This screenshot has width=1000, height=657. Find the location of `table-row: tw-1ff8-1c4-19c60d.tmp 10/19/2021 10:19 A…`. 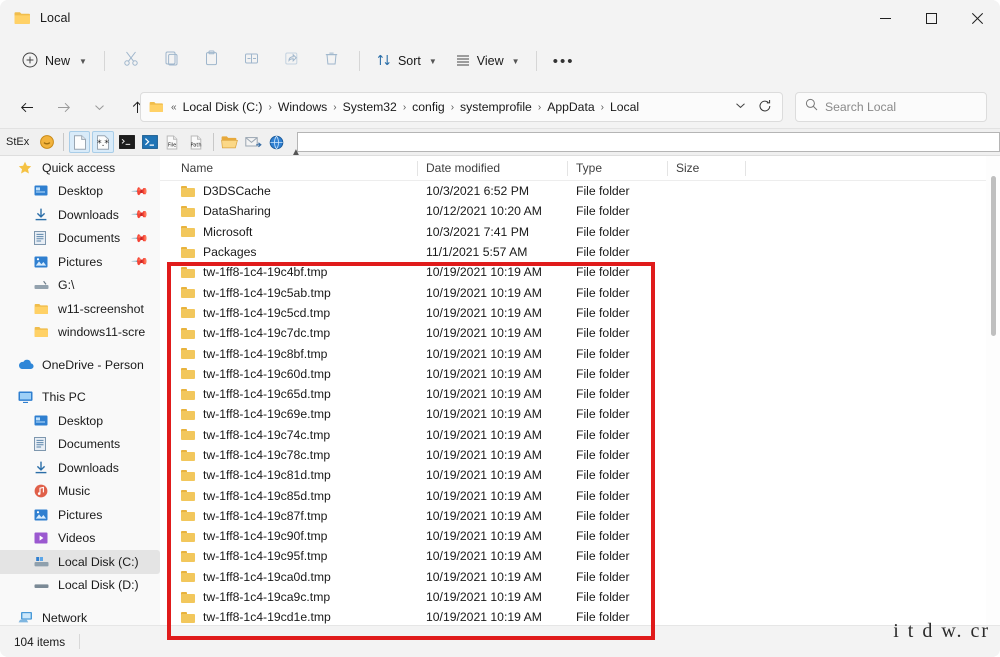

table-row: tw-1ff8-1c4-19c60d.tmp 10/19/2021 10:19 A… is located at coordinates (580, 374).